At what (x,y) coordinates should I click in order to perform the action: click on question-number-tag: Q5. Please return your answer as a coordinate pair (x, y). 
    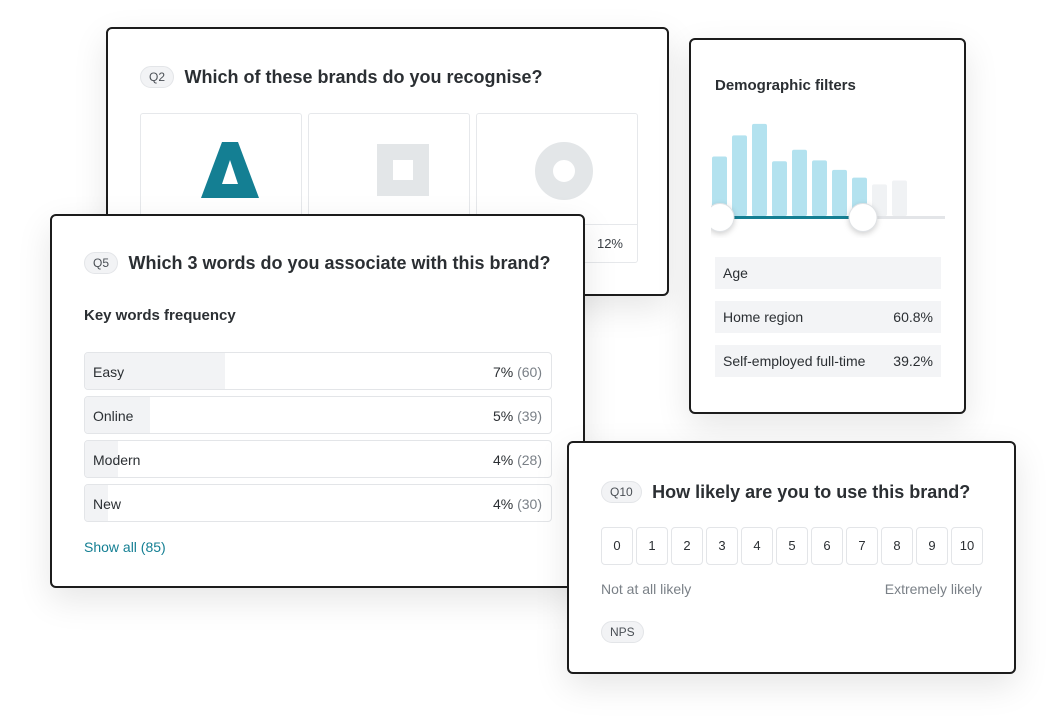
    Looking at the image, I should click on (101, 263).